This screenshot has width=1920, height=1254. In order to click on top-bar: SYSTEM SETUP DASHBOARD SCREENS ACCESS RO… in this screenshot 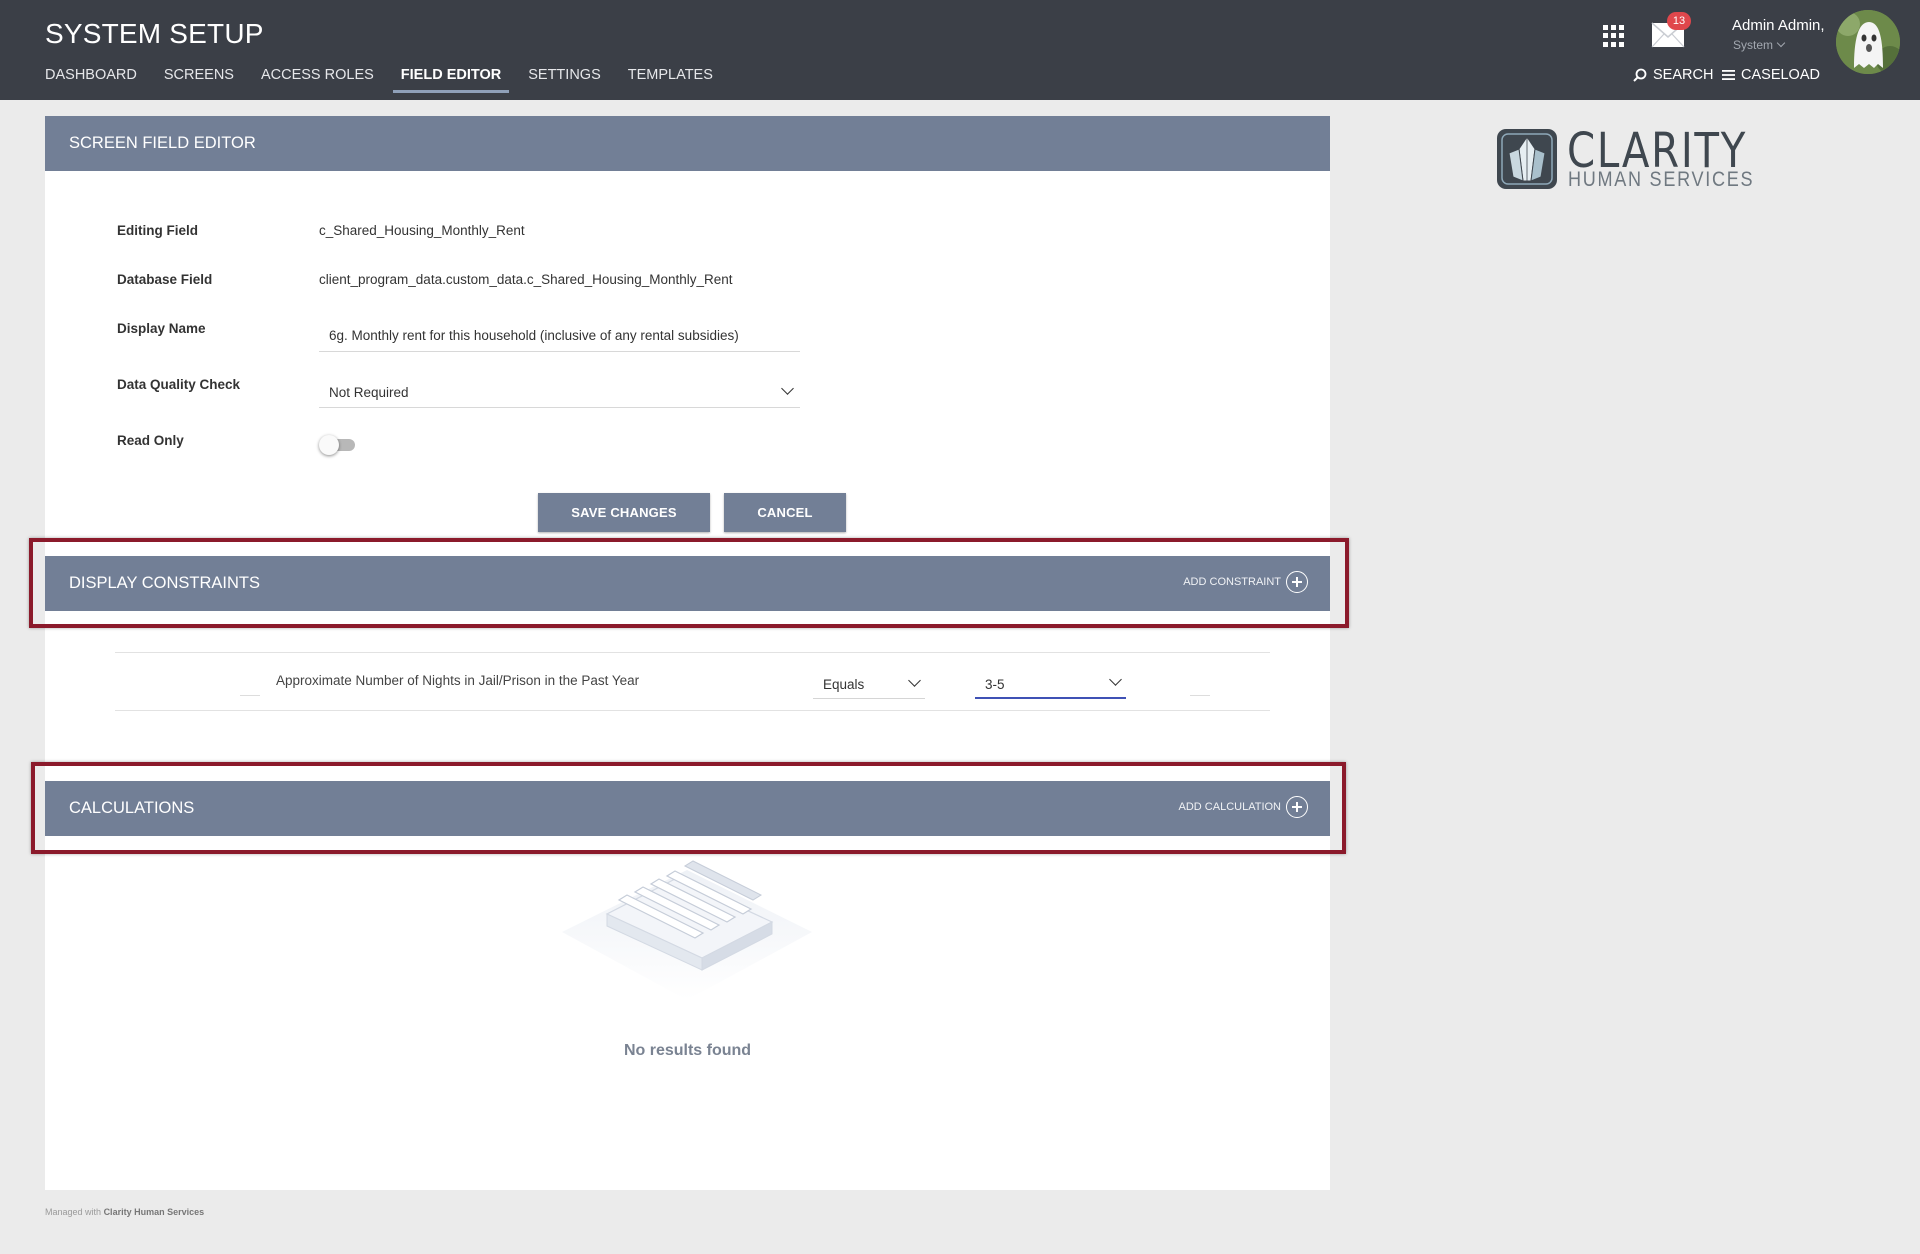, I will do `click(960, 50)`.